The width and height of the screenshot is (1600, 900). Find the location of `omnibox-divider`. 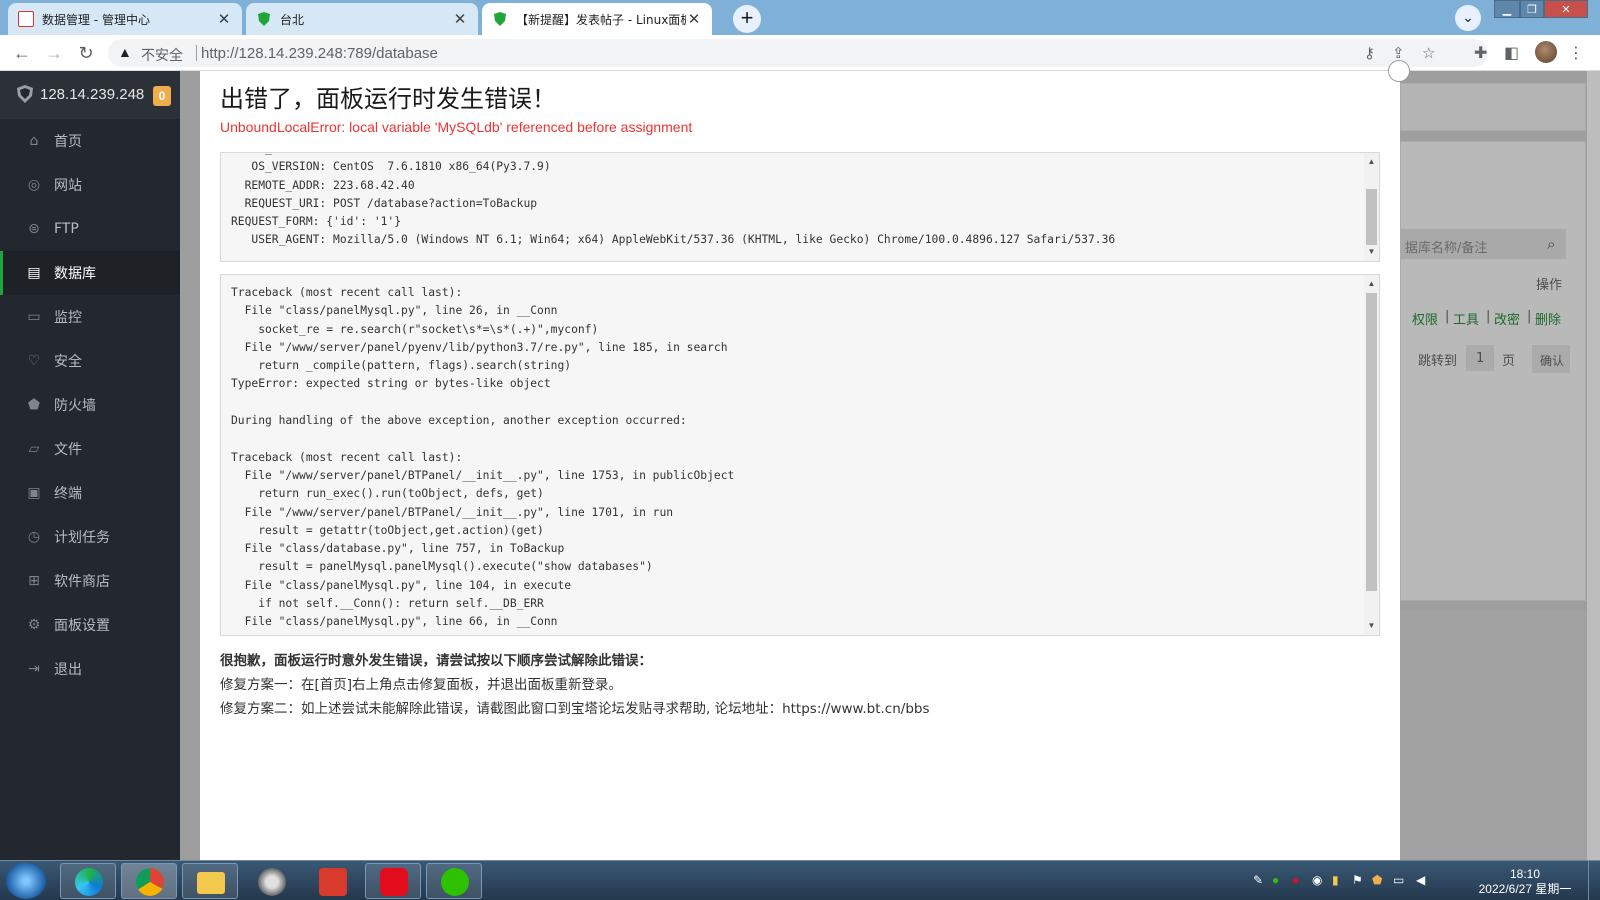

omnibox-divider is located at coordinates (196, 53).